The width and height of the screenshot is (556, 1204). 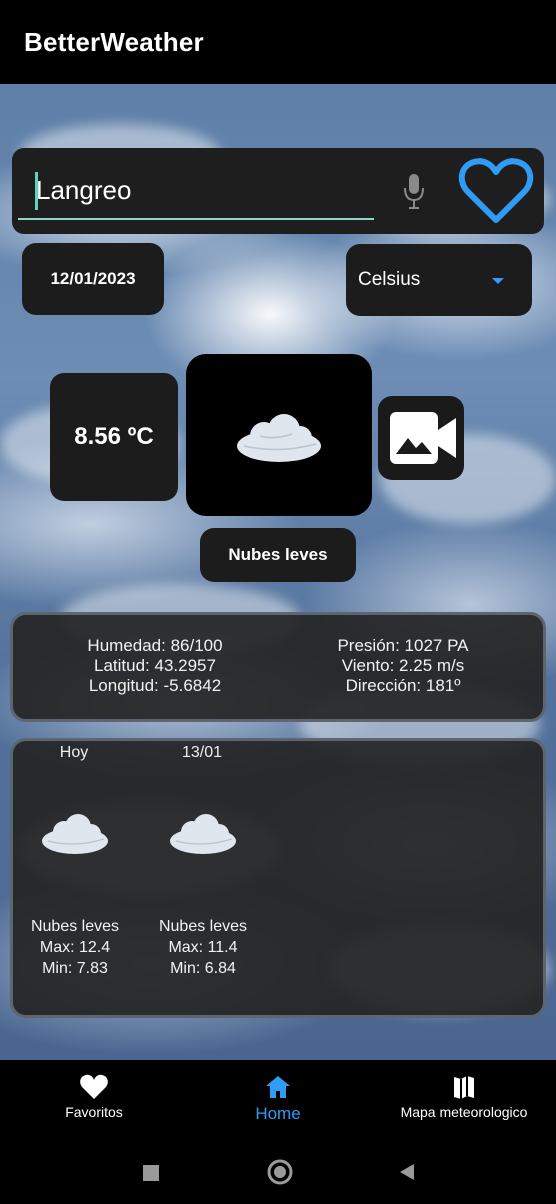 What do you see at coordinates (278, 42) in the screenshot?
I see `app-bar: BetterWeather` at bounding box center [278, 42].